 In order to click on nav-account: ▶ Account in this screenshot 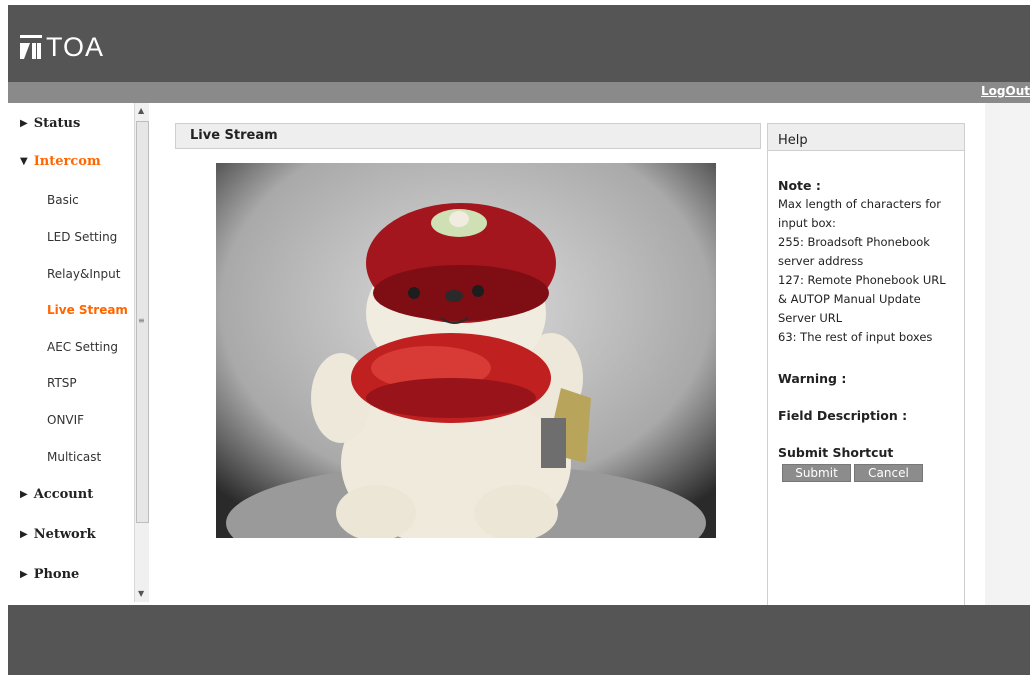, I will do `click(56, 494)`.